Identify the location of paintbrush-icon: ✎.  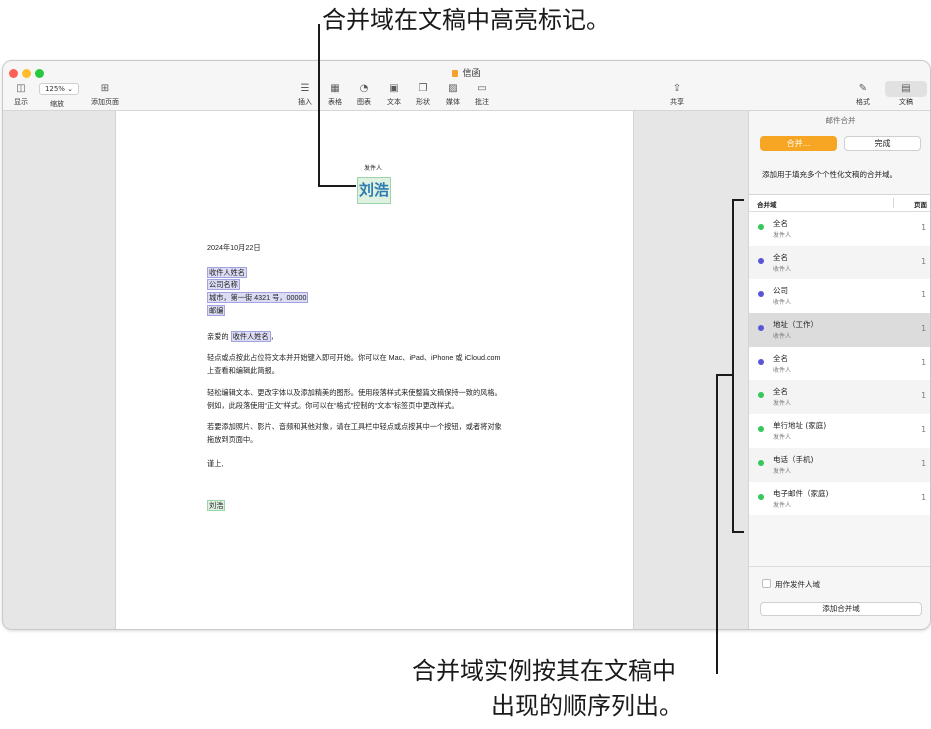
(863, 88).